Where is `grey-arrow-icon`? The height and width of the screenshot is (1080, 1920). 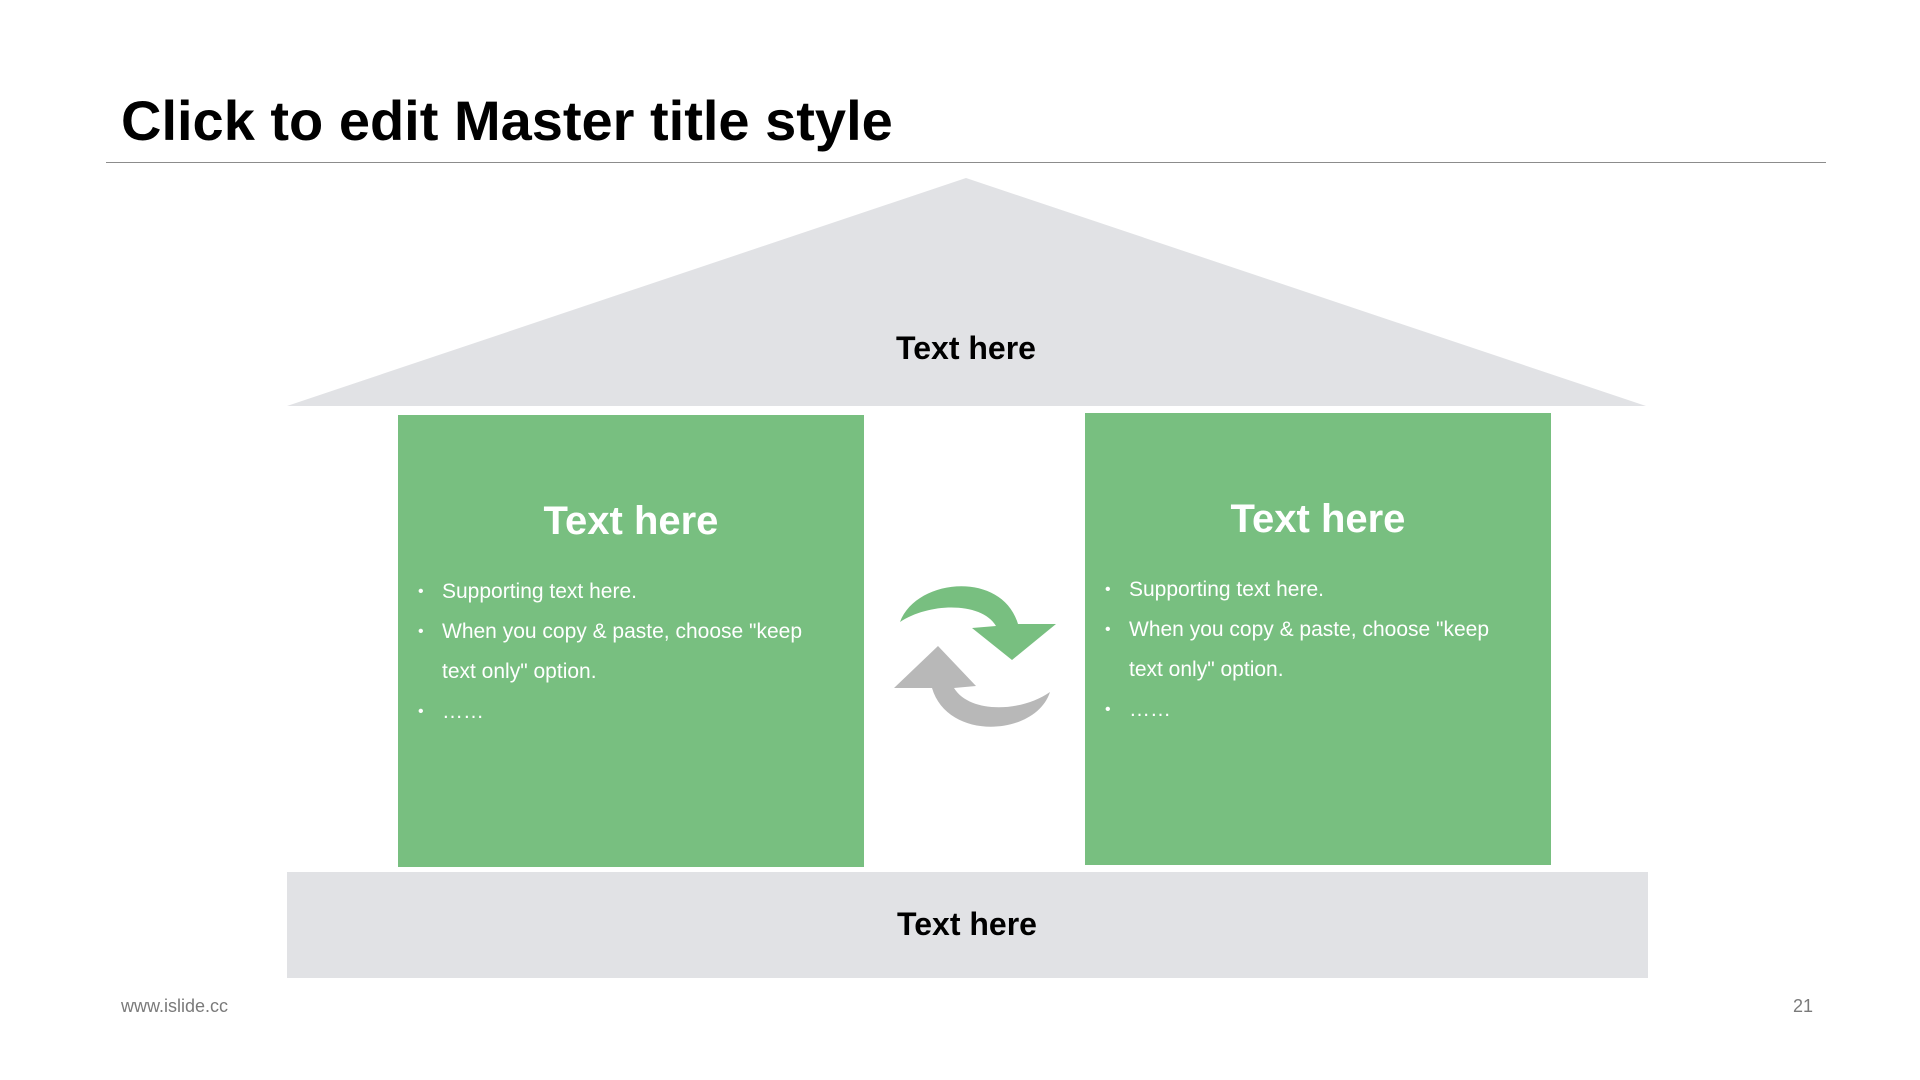 grey-arrow-icon is located at coordinates (972, 686).